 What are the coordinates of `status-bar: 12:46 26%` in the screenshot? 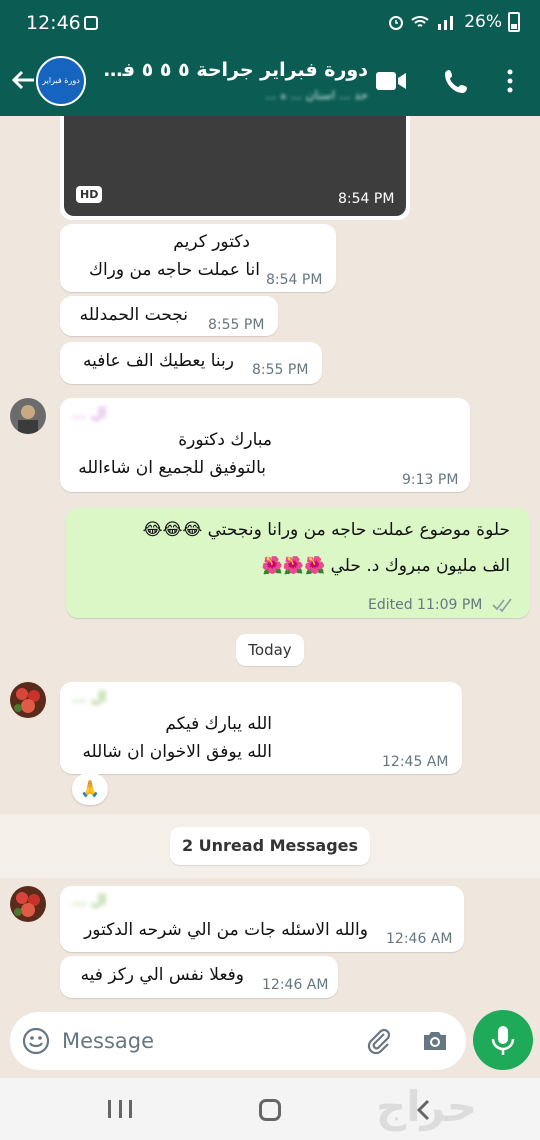 It's located at (270, 25).